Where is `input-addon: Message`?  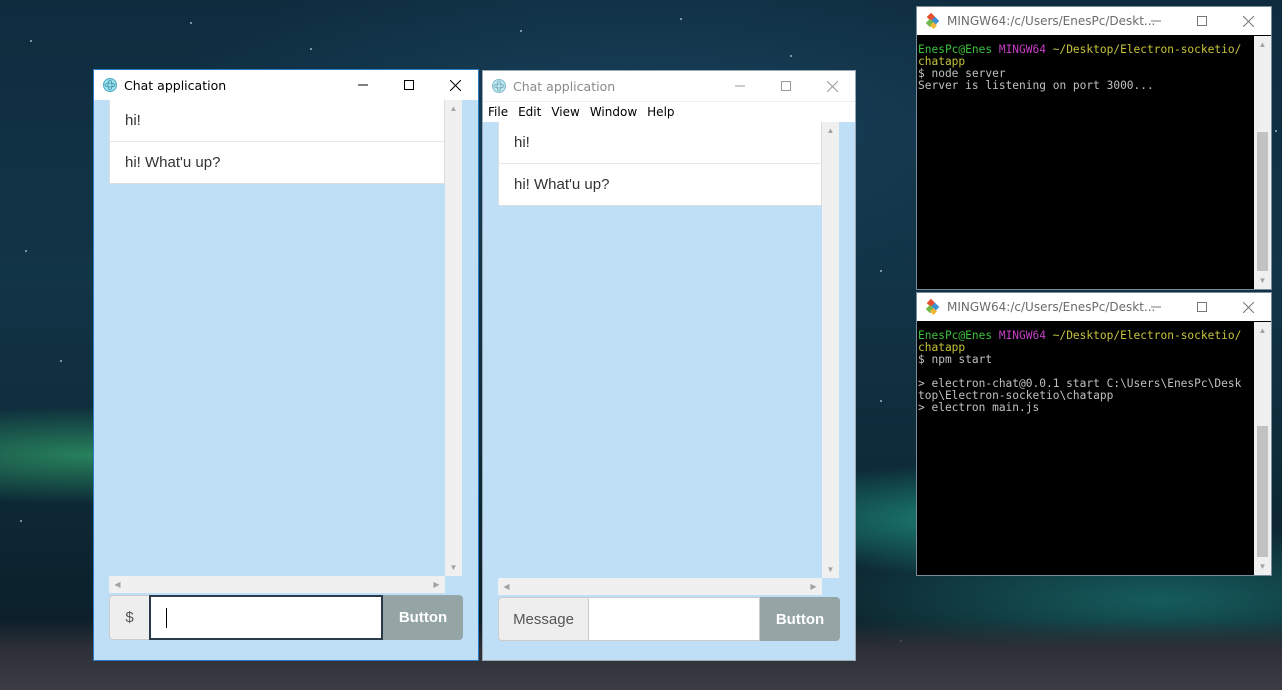
input-addon: Message is located at coordinates (543, 619).